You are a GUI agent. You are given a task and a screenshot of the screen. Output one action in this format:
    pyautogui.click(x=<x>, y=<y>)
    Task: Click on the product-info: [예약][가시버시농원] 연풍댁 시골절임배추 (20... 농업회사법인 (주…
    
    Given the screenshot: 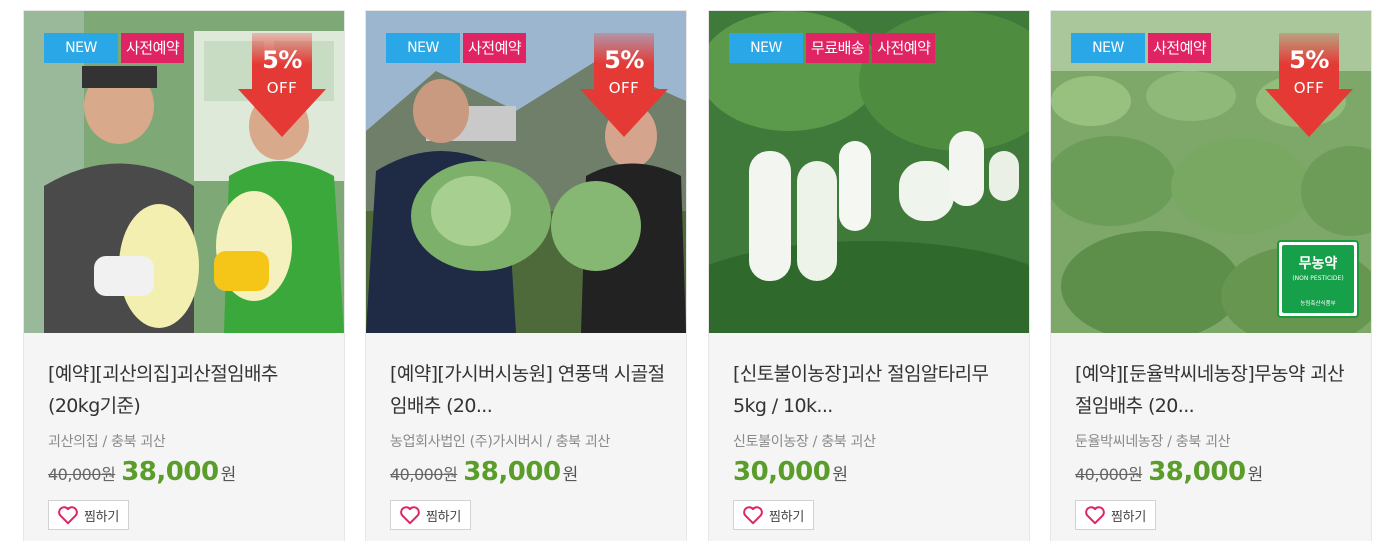 What is the action you would take?
    pyautogui.click(x=526, y=437)
    